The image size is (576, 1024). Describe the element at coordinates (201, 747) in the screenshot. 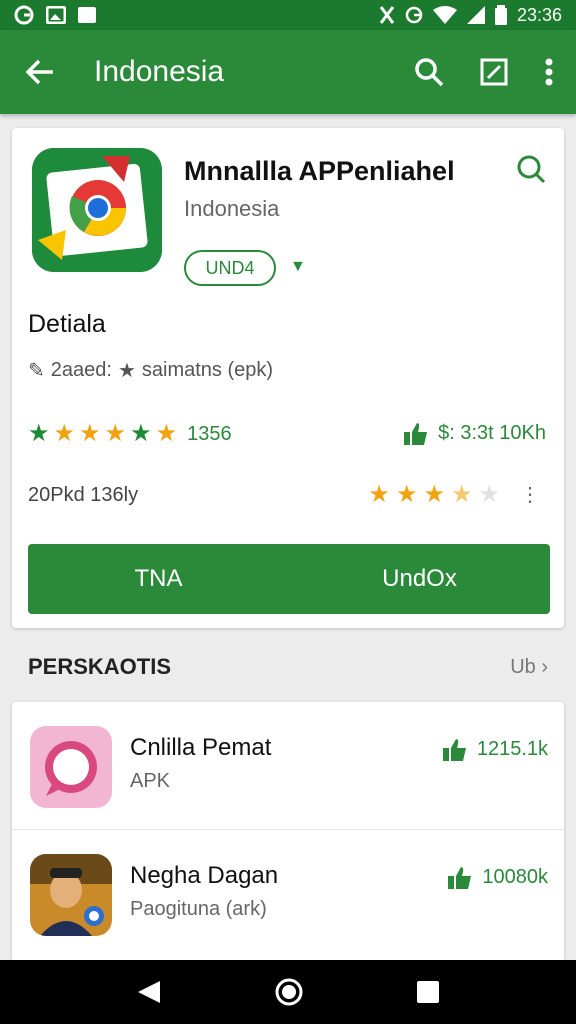

I see `list-item-title: Cnlilla Pemat` at that location.